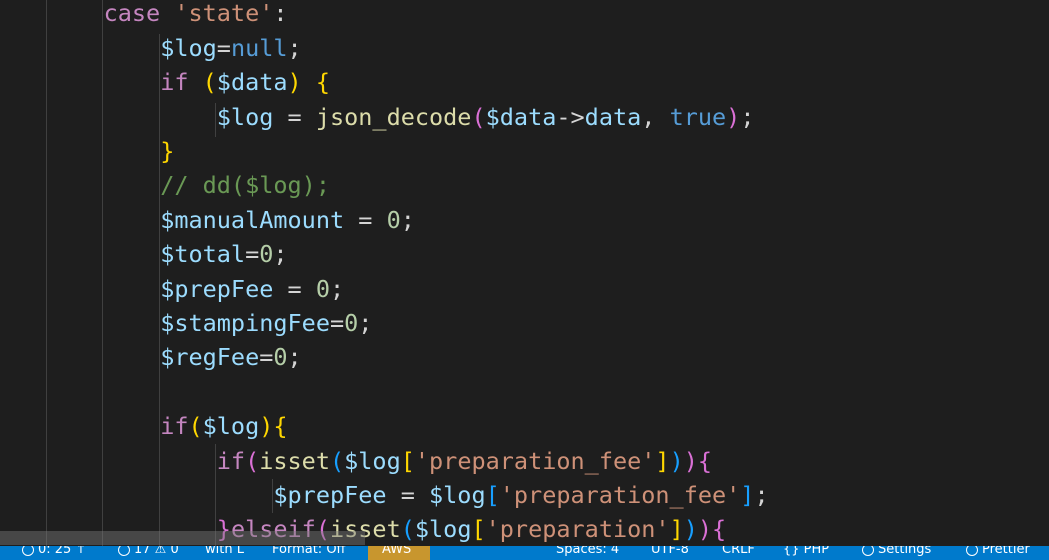 The width and height of the screenshot is (1049, 560). Describe the element at coordinates (174, 48) in the screenshot. I see `code-line: $log=null;` at that location.